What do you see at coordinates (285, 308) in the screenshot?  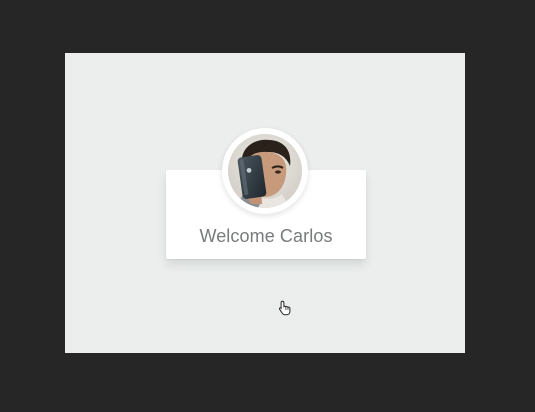 I see `hand-pointer-icon` at bounding box center [285, 308].